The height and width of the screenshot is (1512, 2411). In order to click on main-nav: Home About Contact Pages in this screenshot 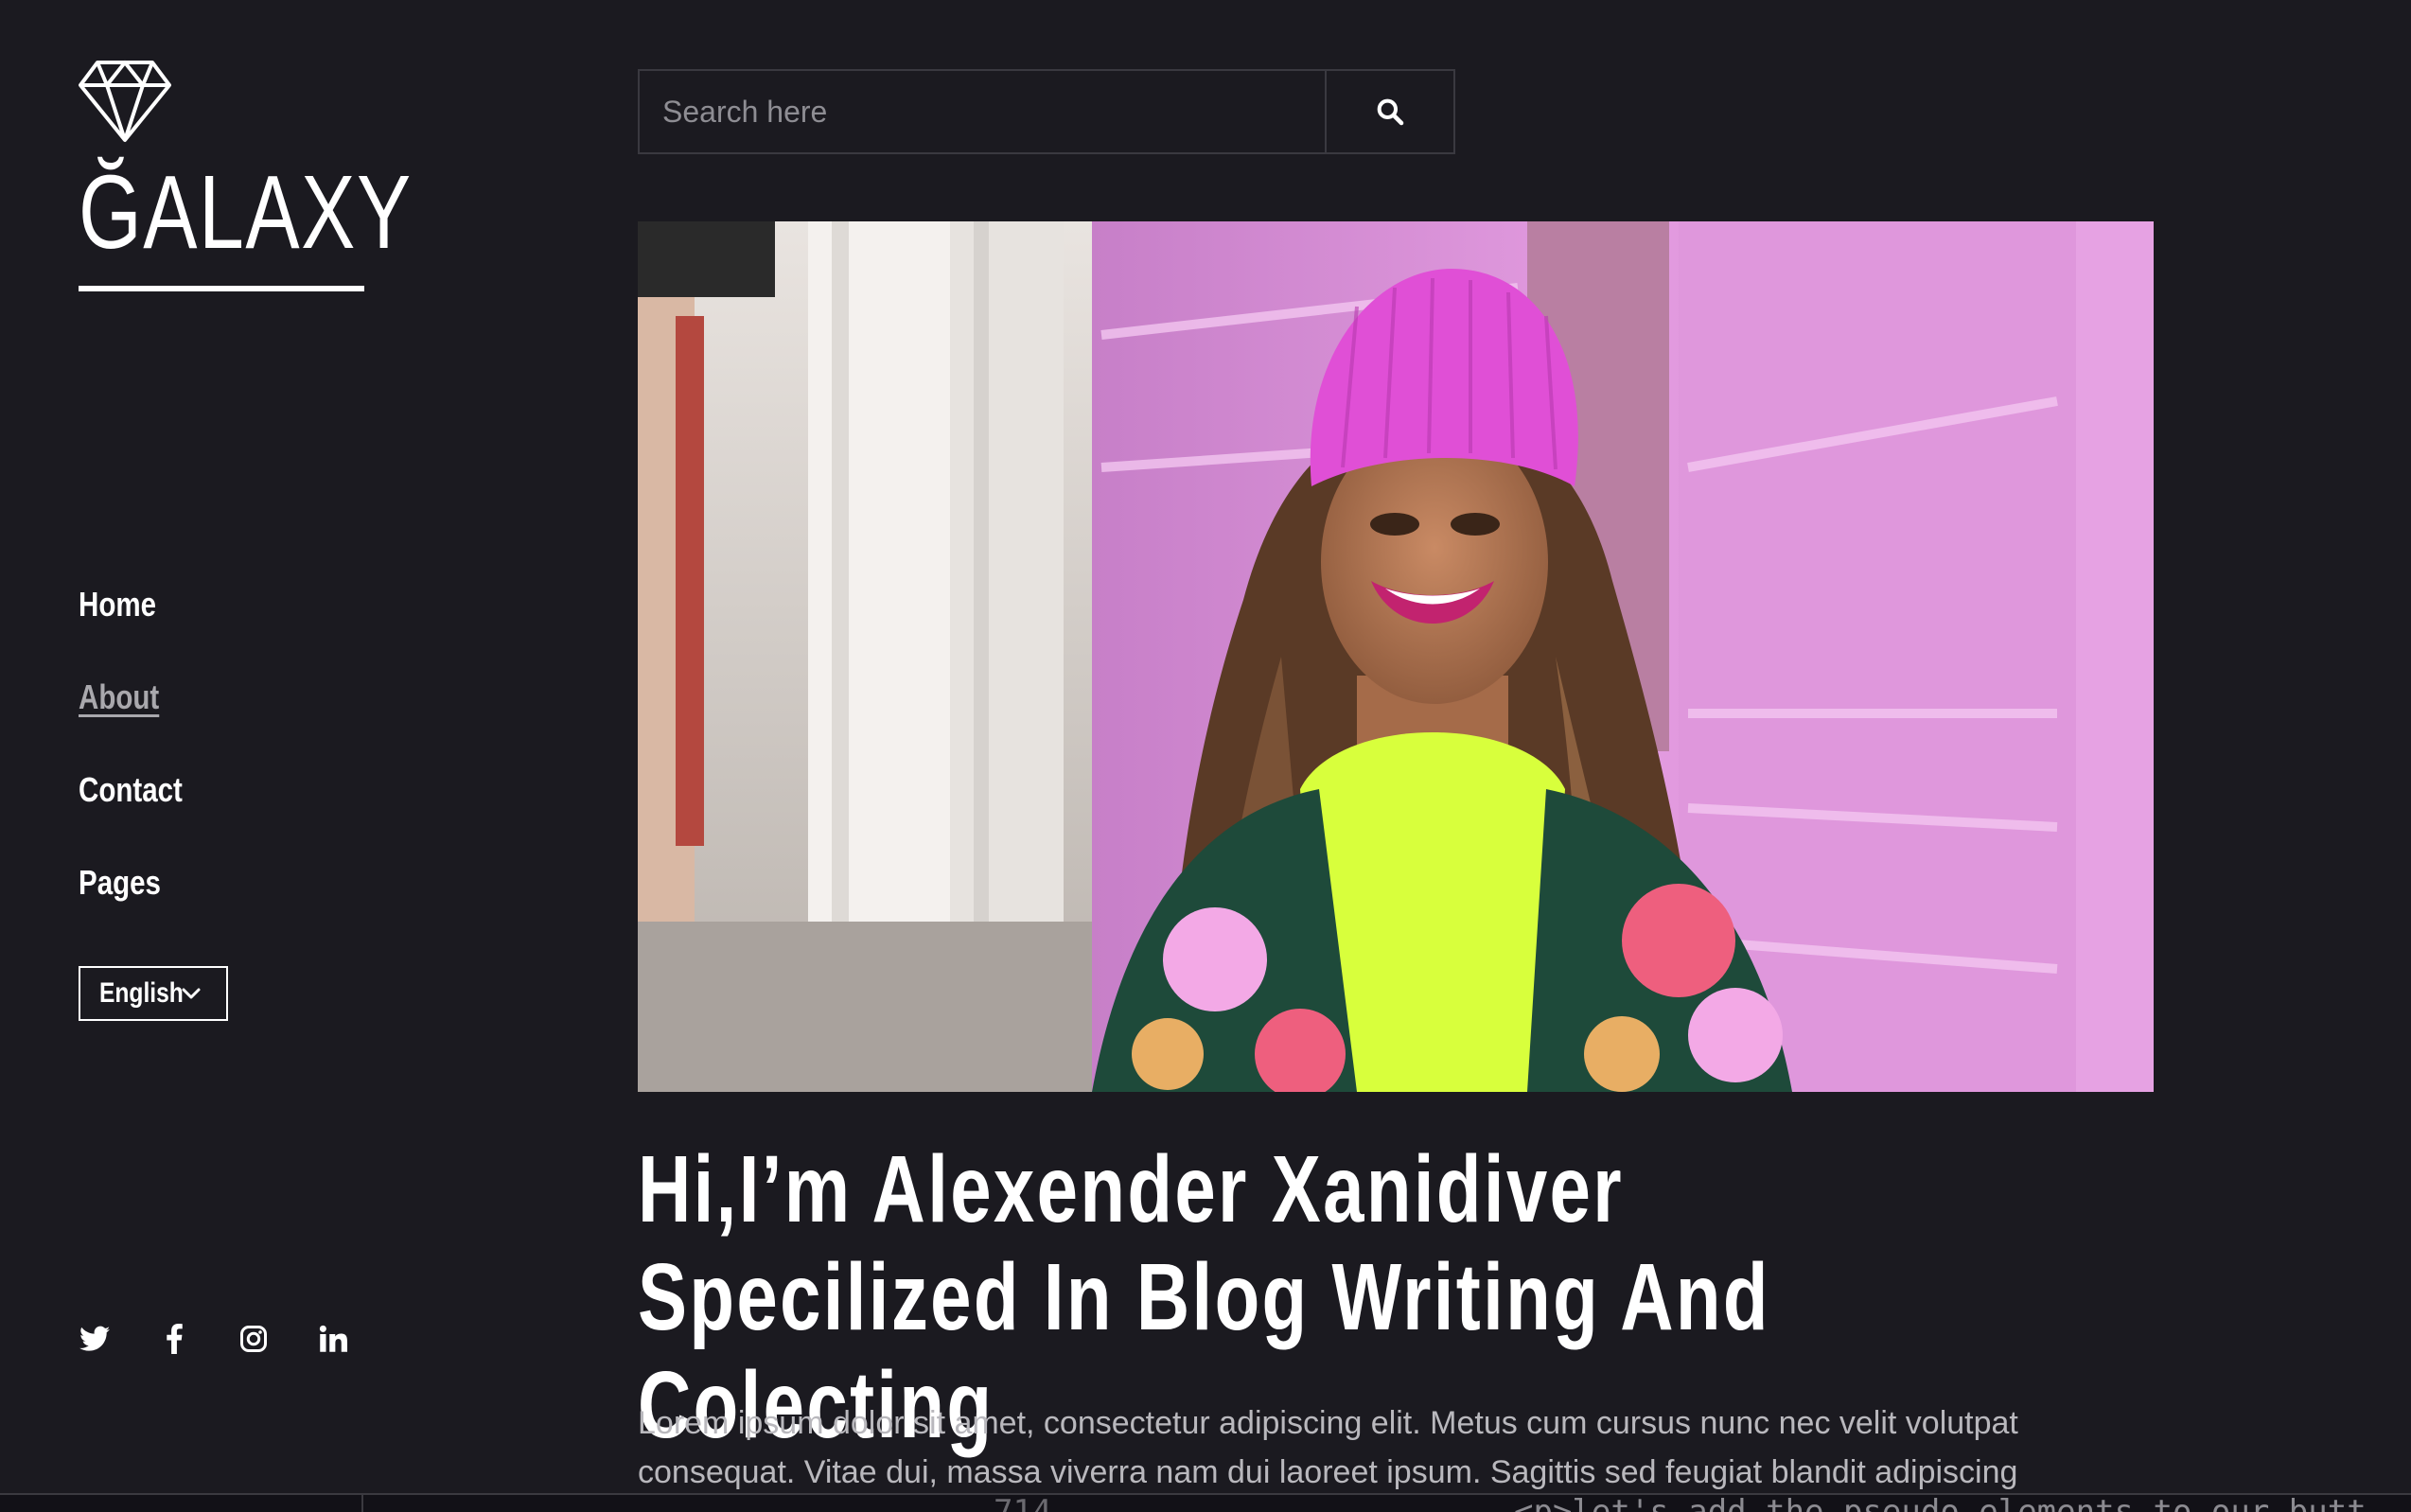, I will do `click(142, 770)`.